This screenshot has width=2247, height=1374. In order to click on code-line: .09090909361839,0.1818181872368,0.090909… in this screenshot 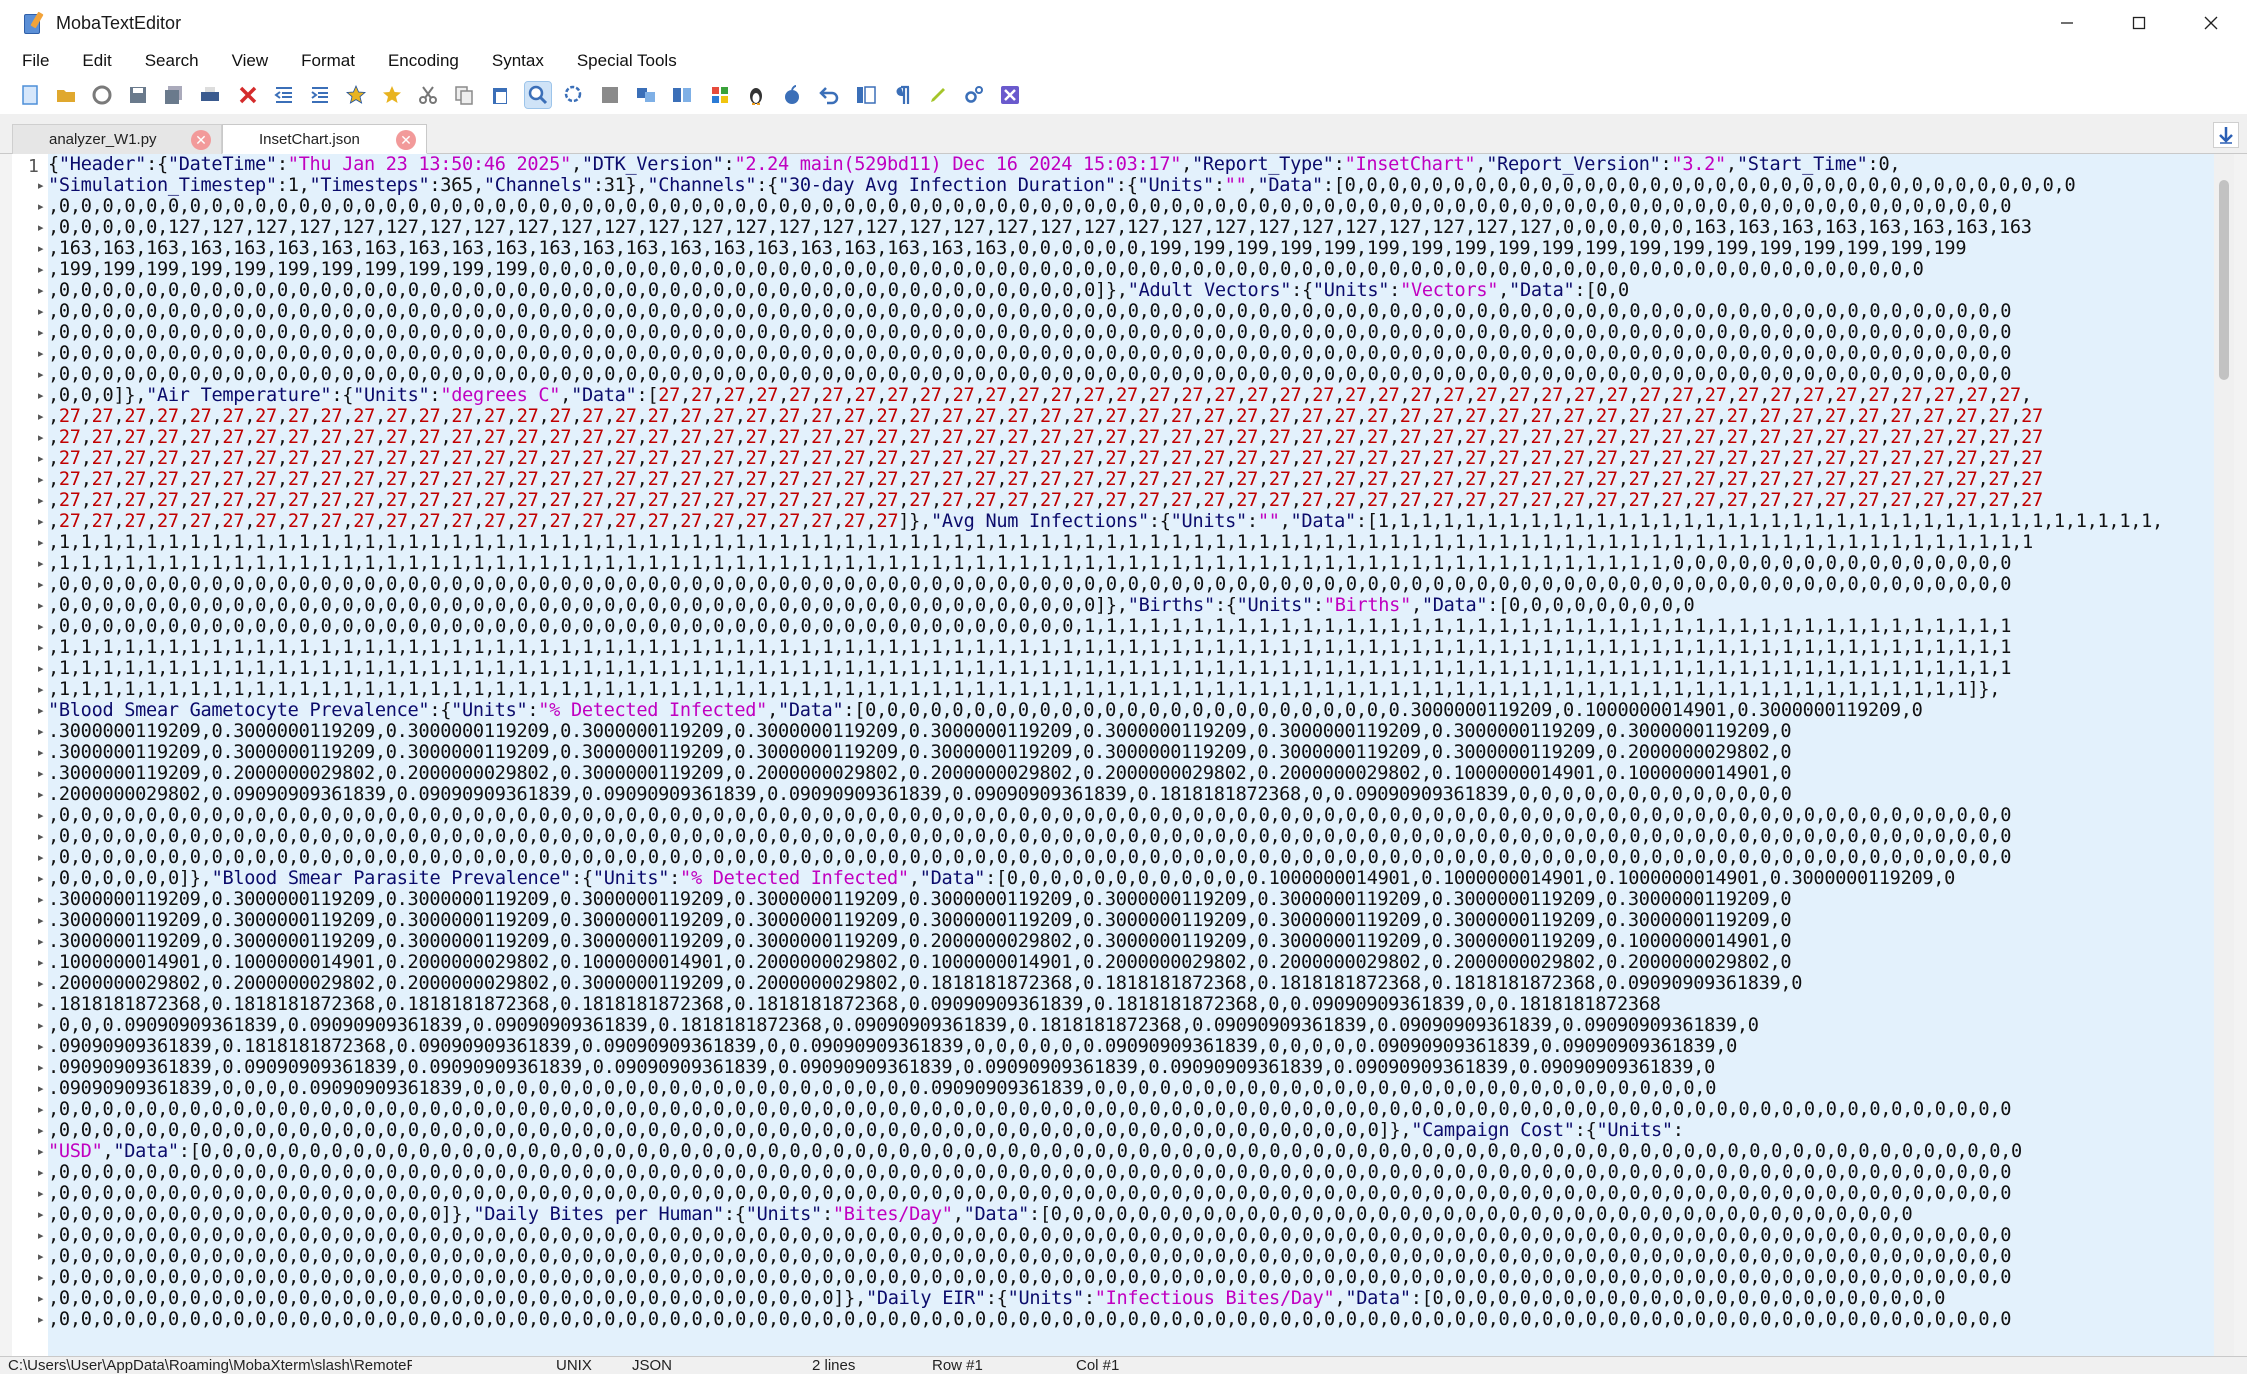, I will do `click(1135, 1046)`.